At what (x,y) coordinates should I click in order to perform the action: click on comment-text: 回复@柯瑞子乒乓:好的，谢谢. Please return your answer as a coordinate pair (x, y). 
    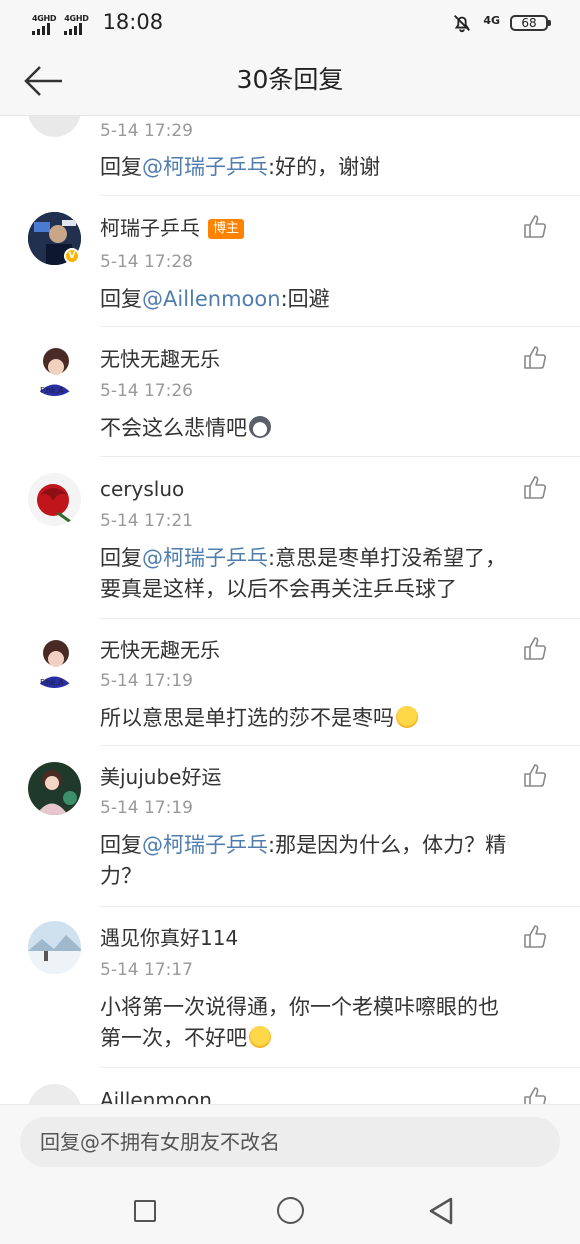
    Looking at the image, I should click on (330, 167).